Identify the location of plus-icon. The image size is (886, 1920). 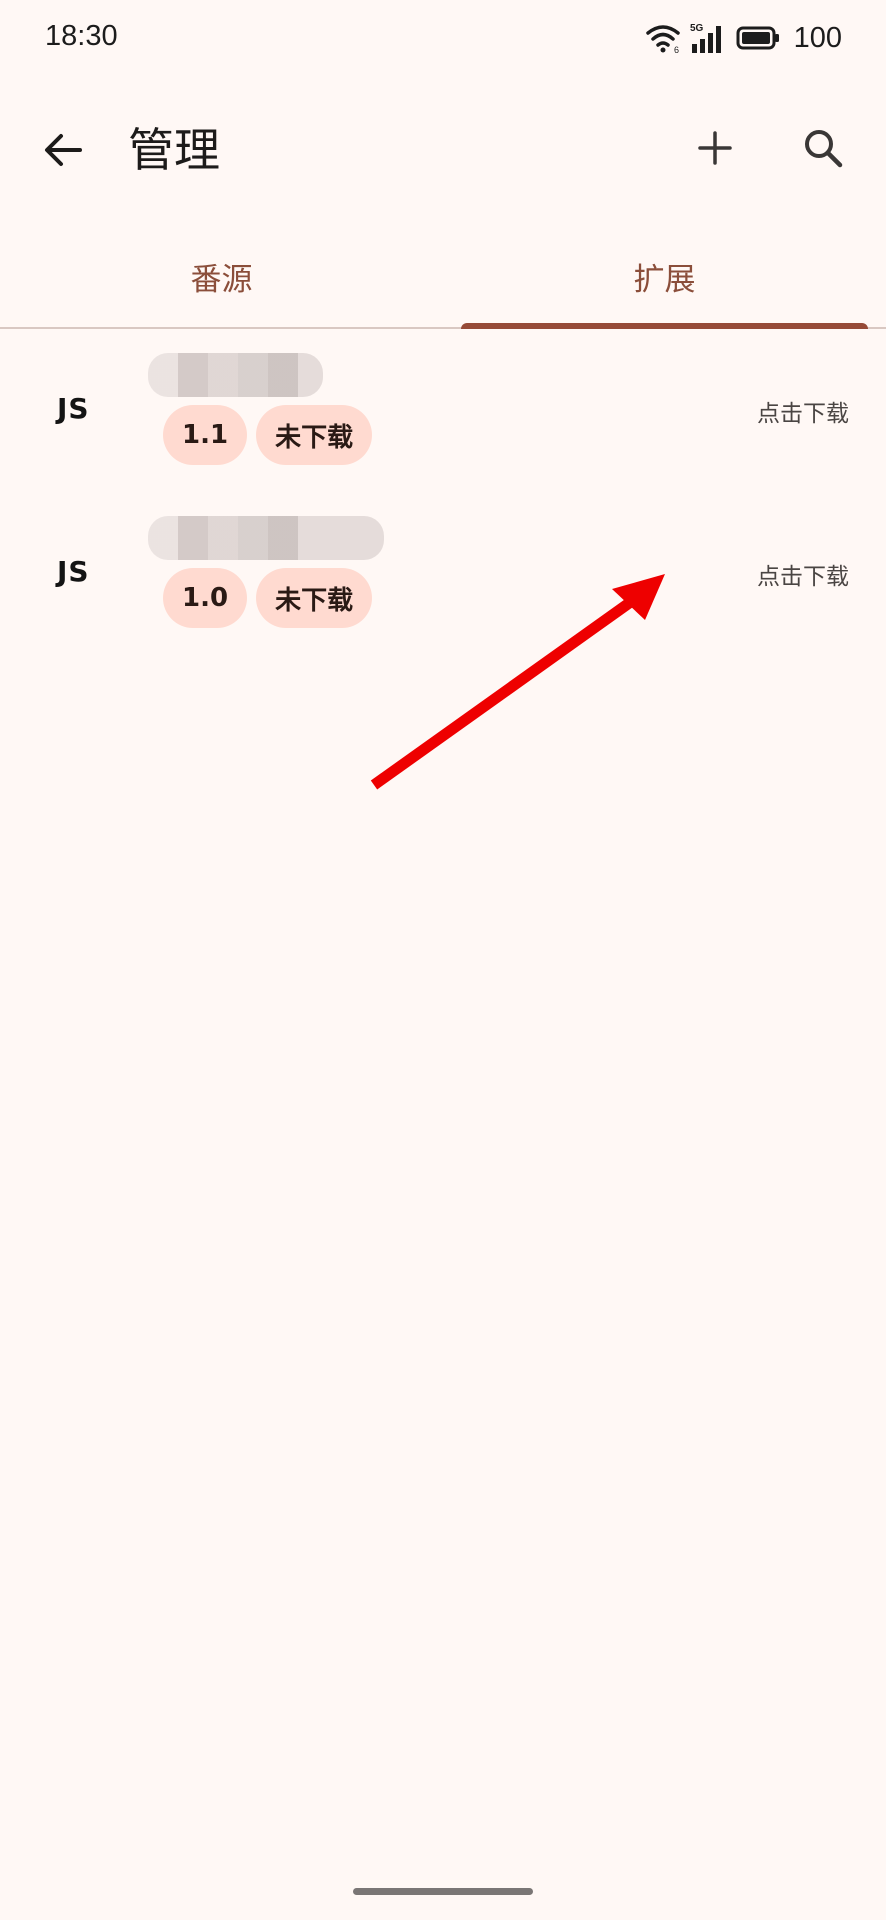
(715, 148).